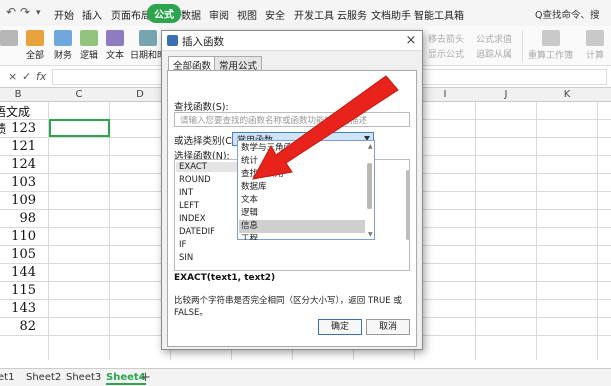 The height and width of the screenshot is (386, 611). What do you see at coordinates (35, 56) in the screenshot?
I see `all-functions-label: 全部` at bounding box center [35, 56].